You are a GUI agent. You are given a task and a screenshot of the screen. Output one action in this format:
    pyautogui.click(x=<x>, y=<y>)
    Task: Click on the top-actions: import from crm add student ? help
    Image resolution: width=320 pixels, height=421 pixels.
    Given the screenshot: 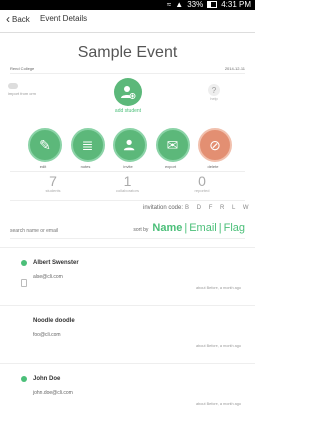 What is the action you would take?
    pyautogui.click(x=127, y=103)
    